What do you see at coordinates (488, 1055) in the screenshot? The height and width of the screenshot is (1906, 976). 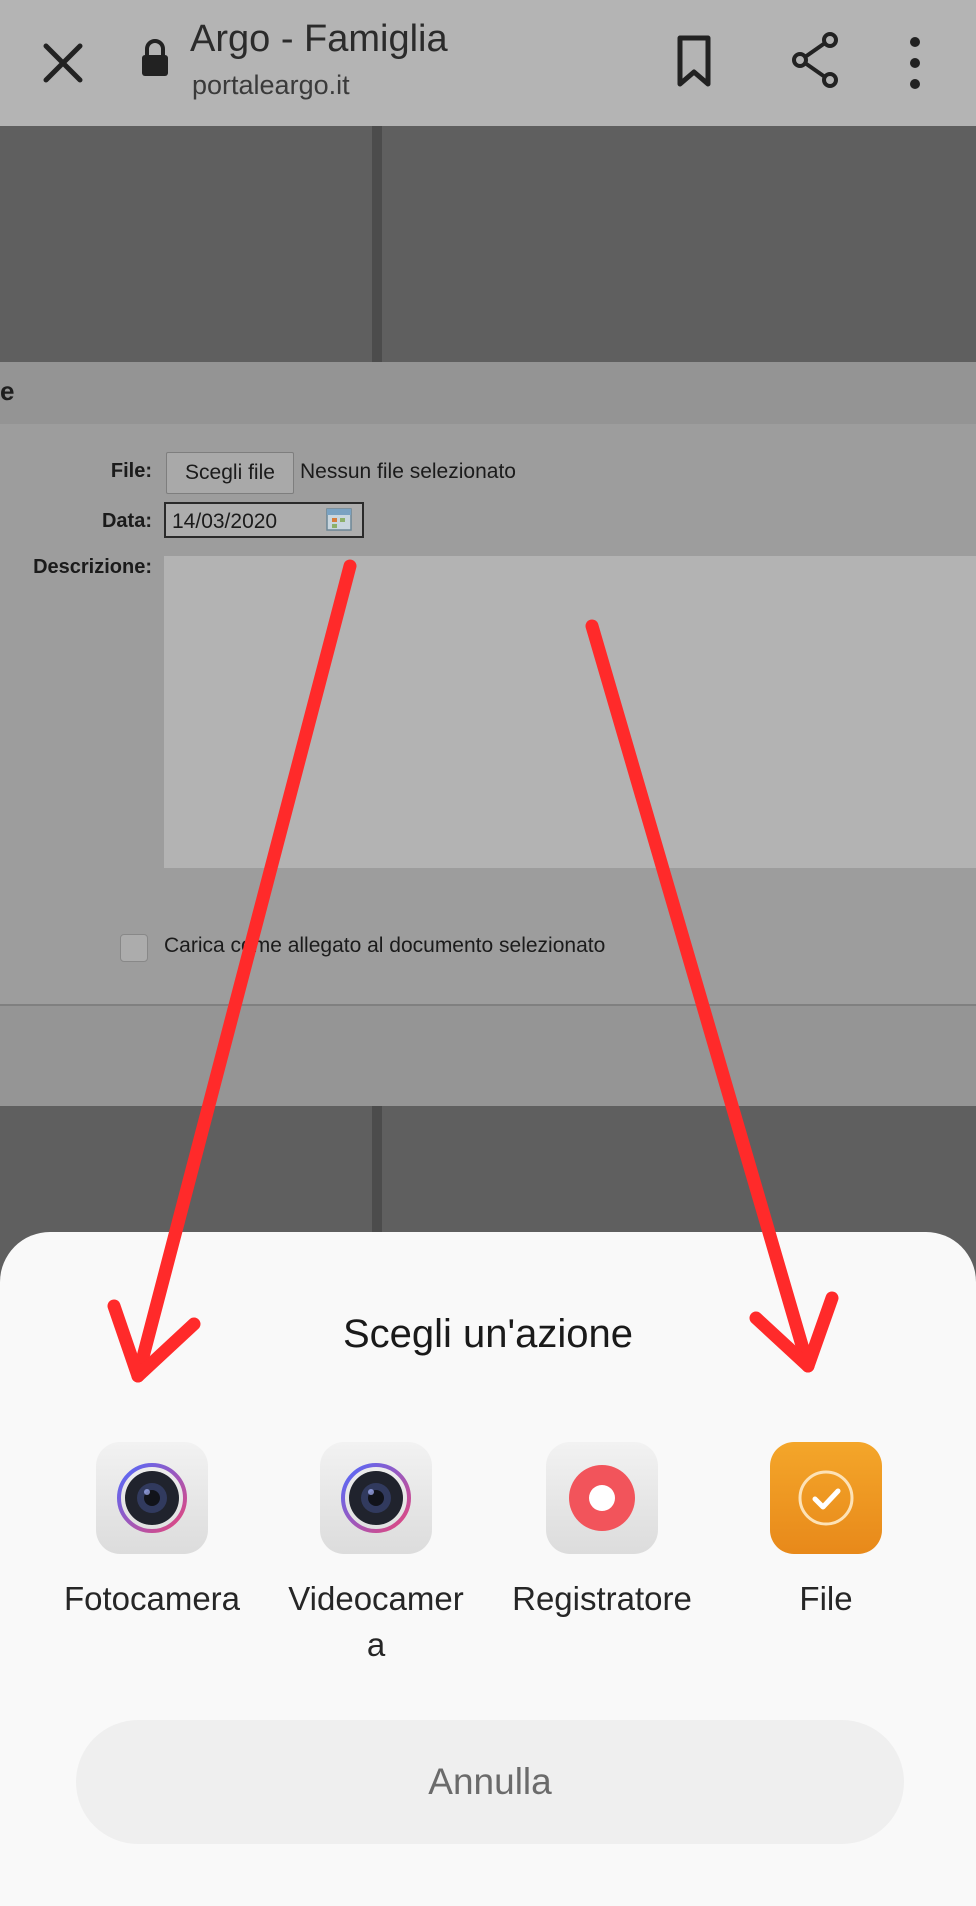 I see `dialog-footer` at bounding box center [488, 1055].